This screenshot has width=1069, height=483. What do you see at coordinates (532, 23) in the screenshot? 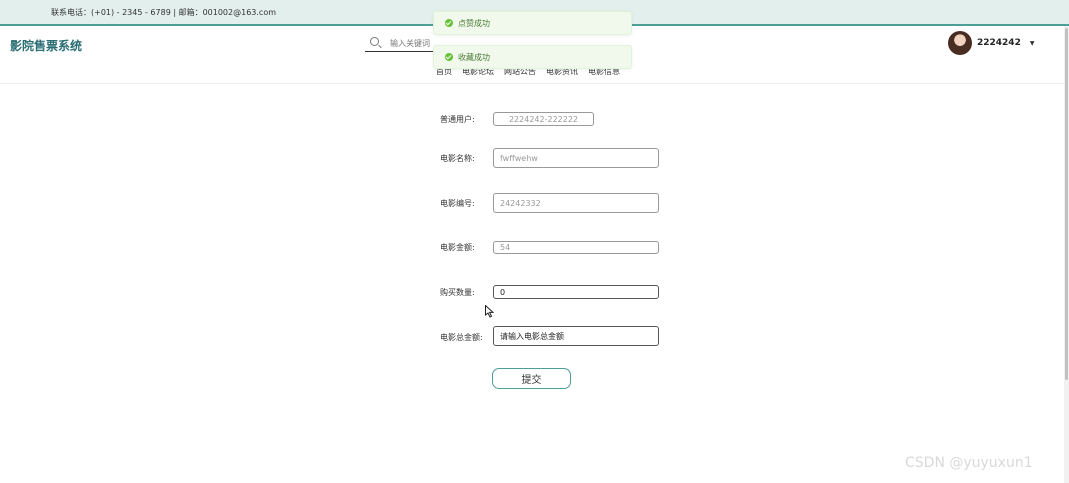
I see `toast-like-success: 点赞成功` at bounding box center [532, 23].